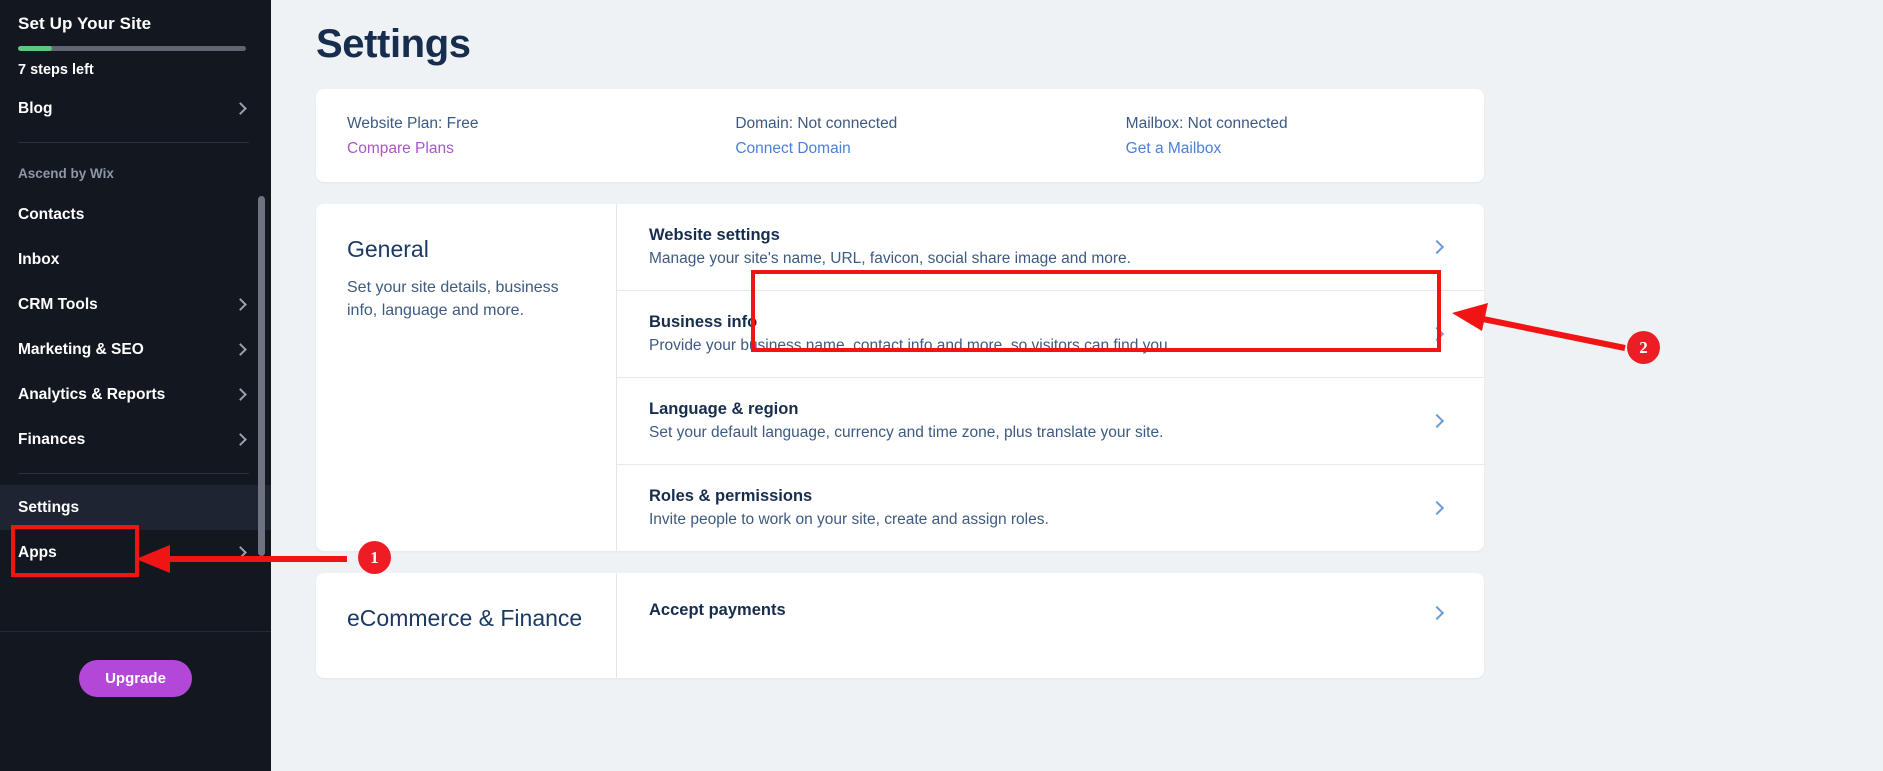  What do you see at coordinates (135, 214) in the screenshot?
I see `sidebar-item-contacts: Contacts` at bounding box center [135, 214].